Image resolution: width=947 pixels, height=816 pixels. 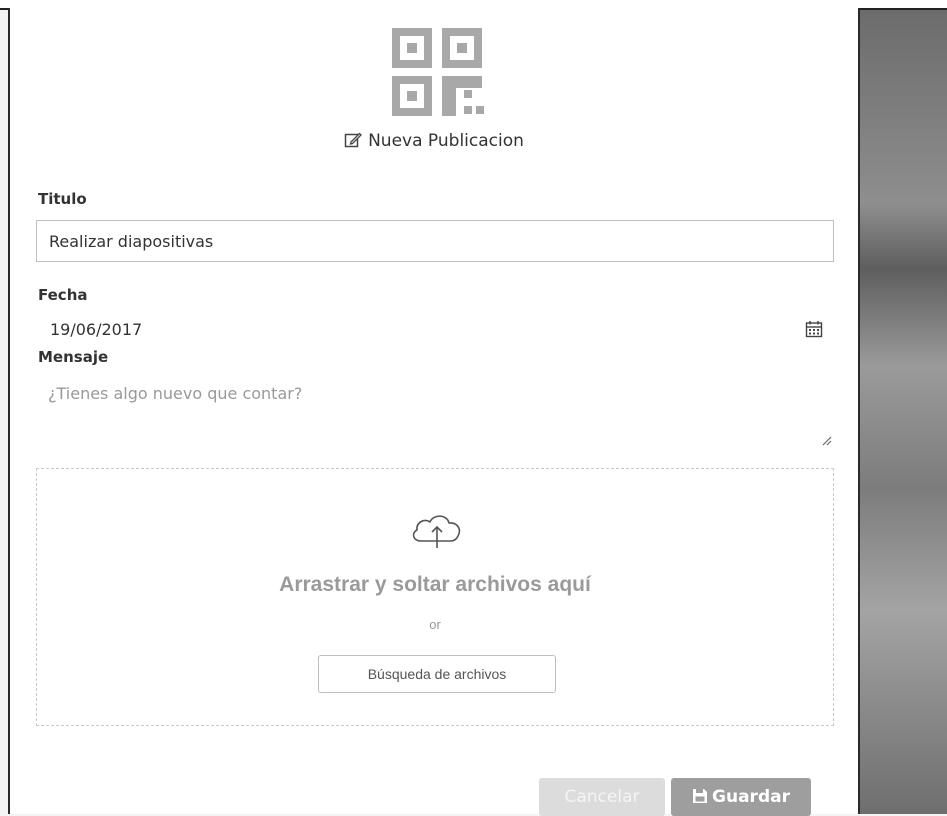 I want to click on save-button-label: Guardar, so click(x=751, y=797).